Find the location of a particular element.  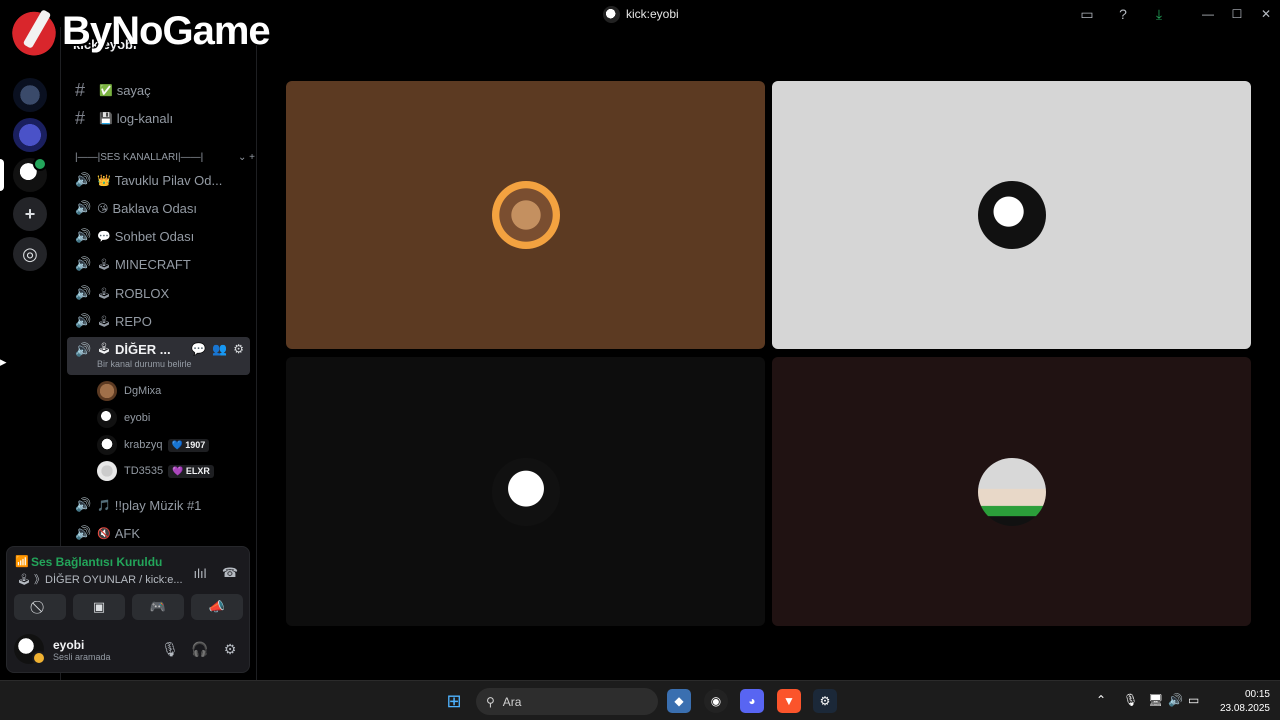

network-icon: 🖥 is located at coordinates (1155, 700).